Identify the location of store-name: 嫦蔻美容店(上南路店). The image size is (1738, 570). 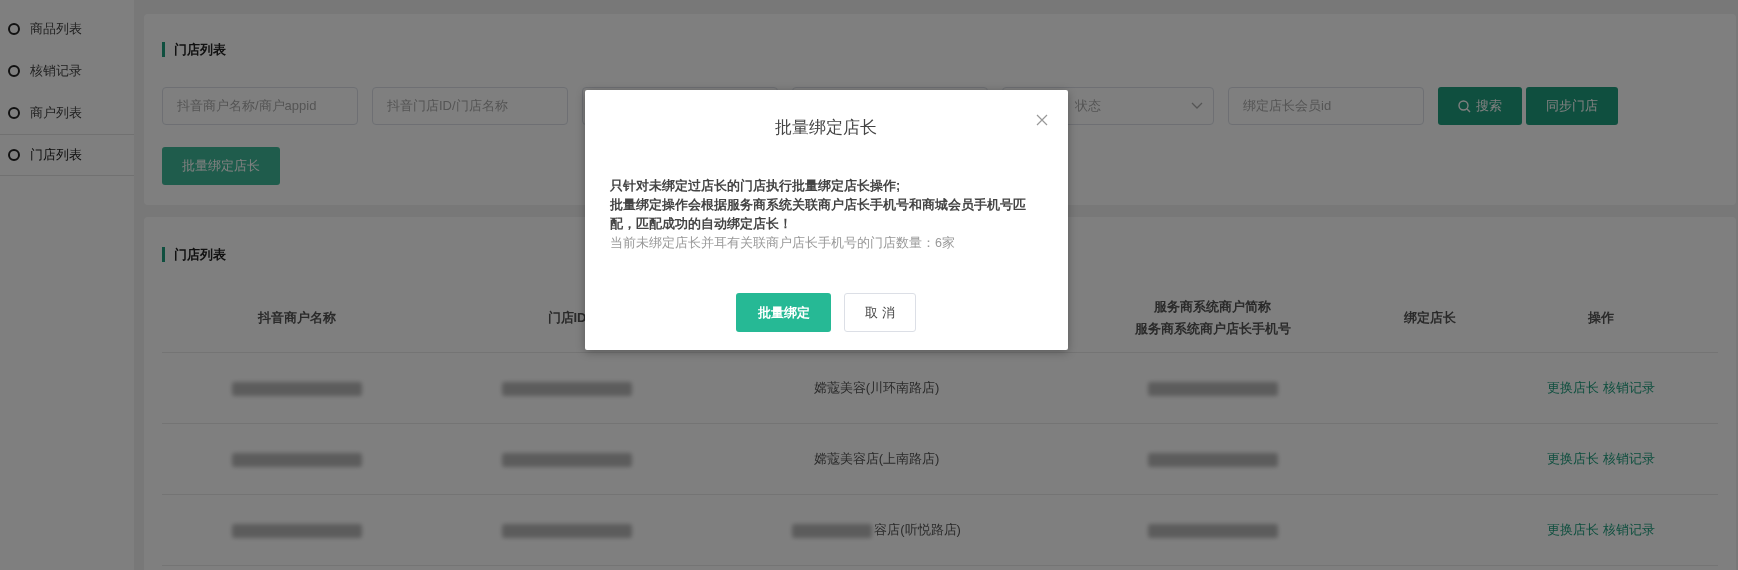
(876, 458).